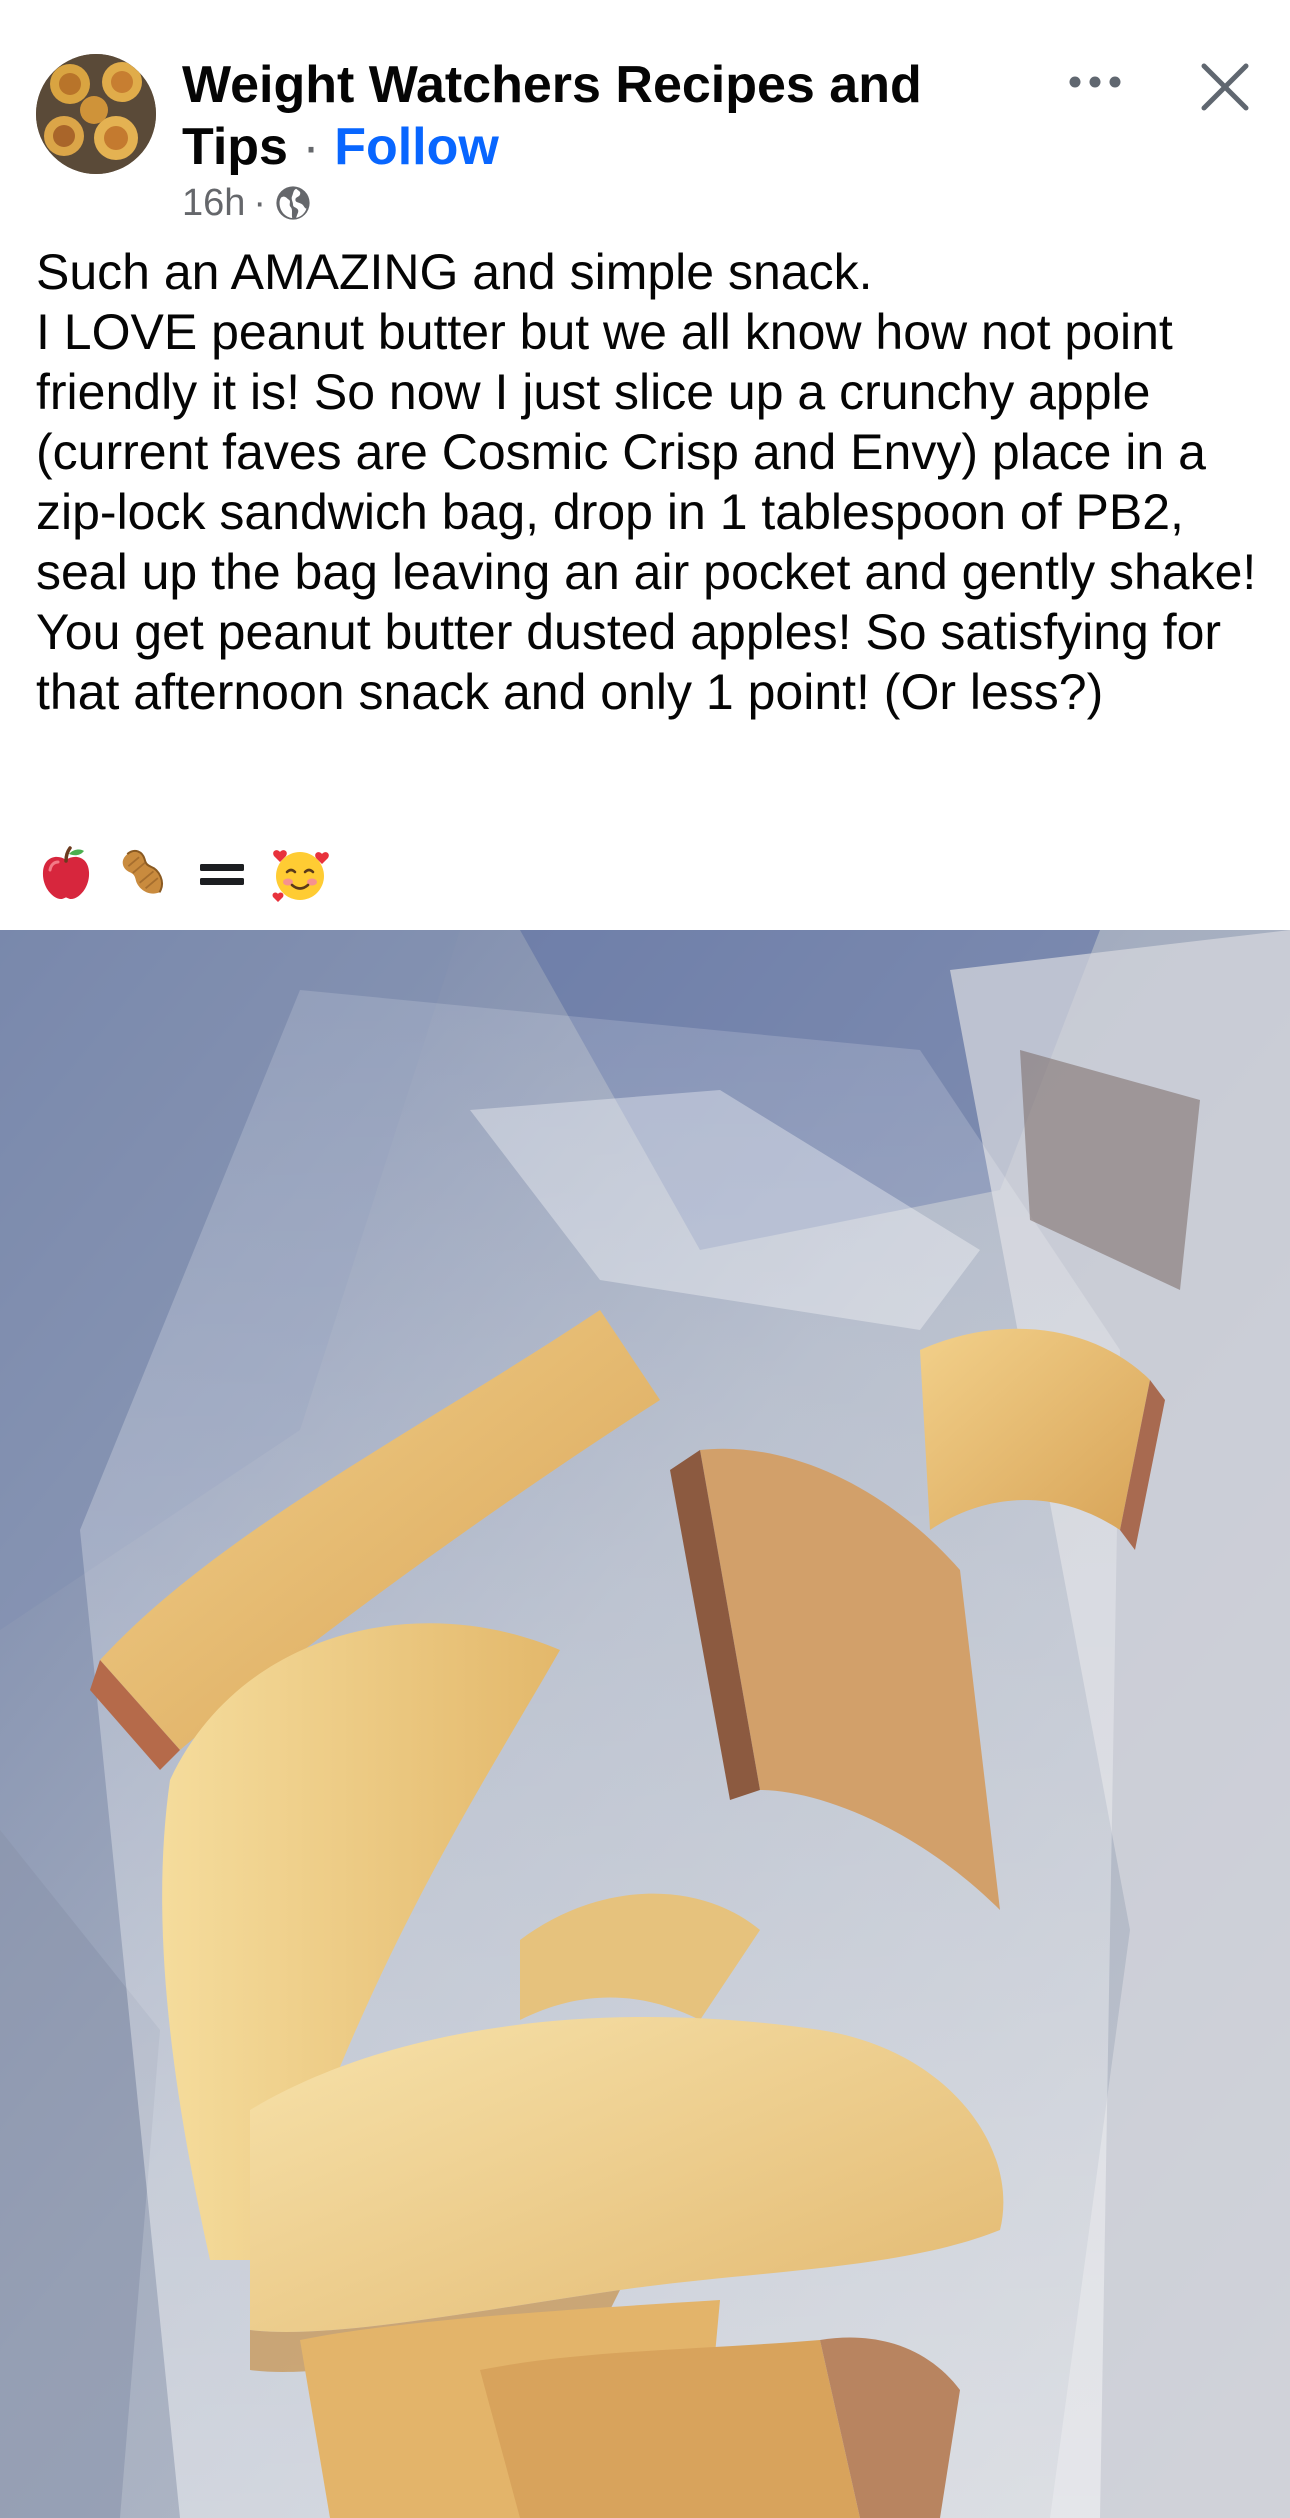 The height and width of the screenshot is (2518, 1290). I want to click on post-timestamp: 16h, so click(213, 203).